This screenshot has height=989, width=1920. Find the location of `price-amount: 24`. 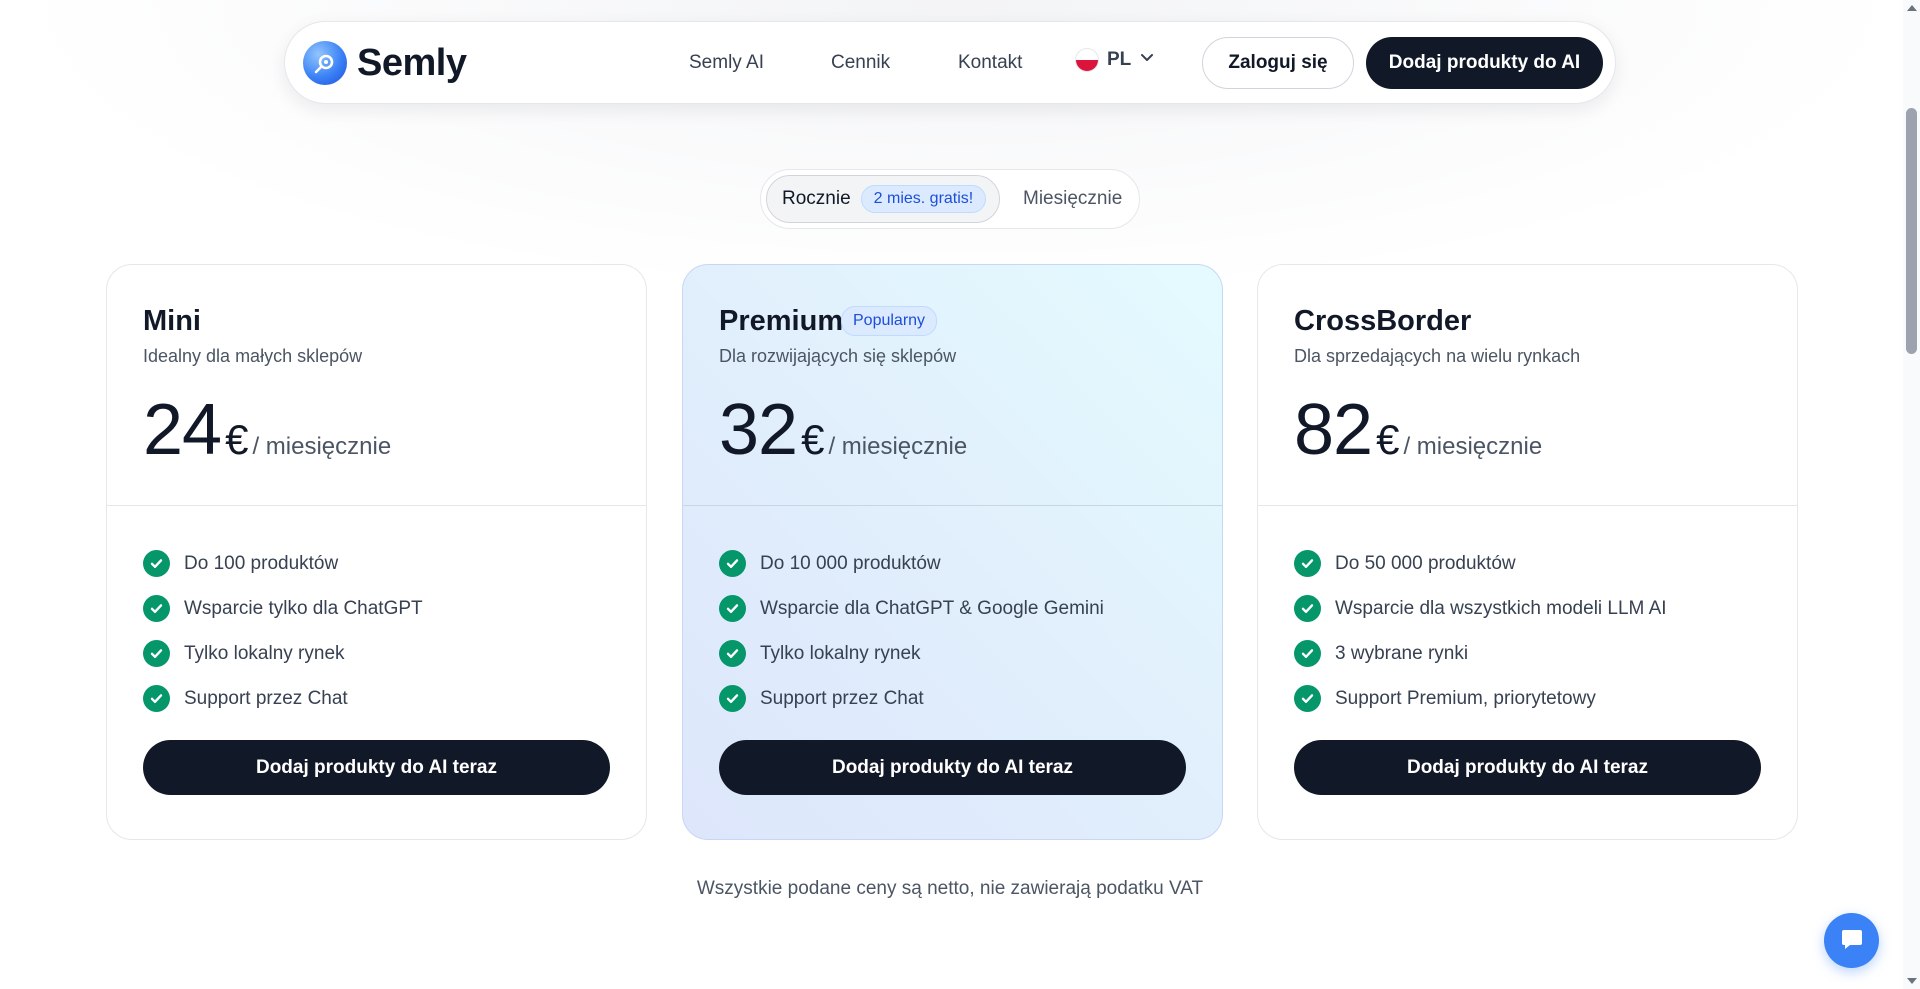

price-amount: 24 is located at coordinates (182, 430).